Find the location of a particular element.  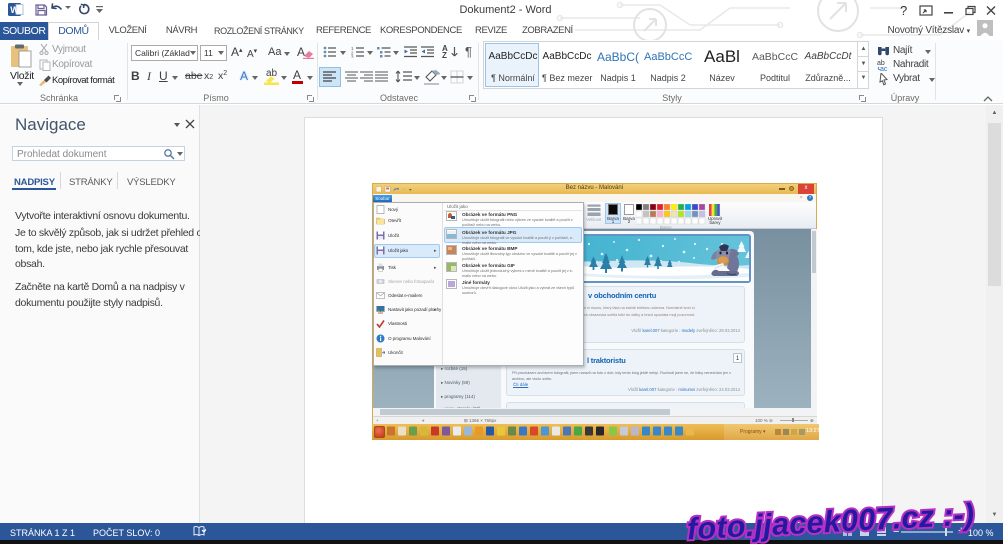

svg-text: 3 is located at coordinates (352, 57).